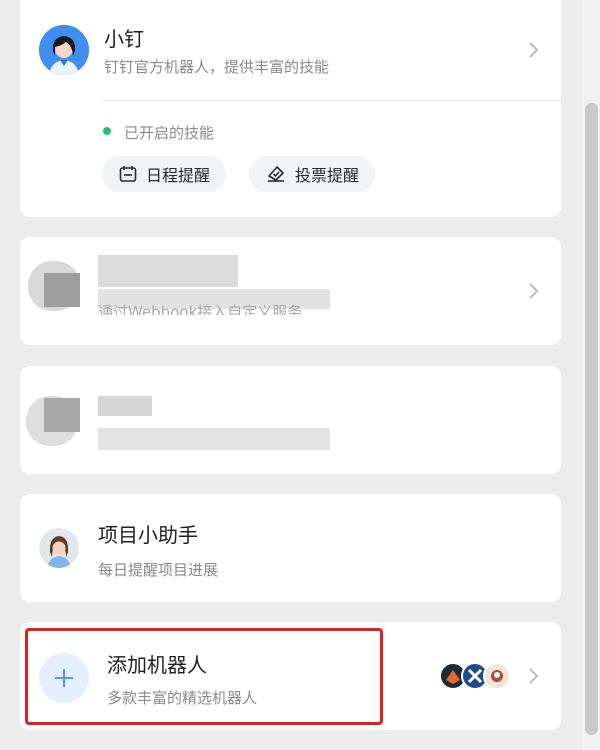 The image size is (600, 750). I want to click on calendar-icon, so click(128, 174).